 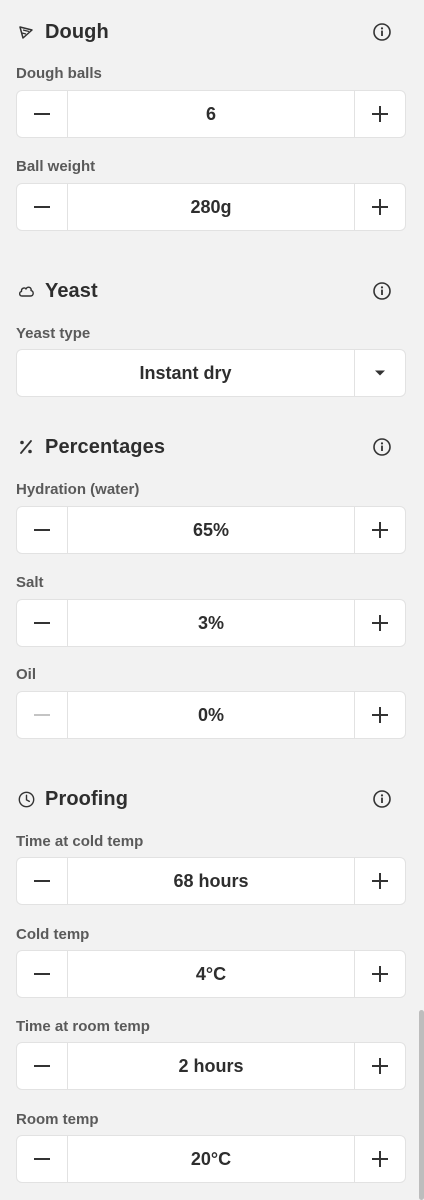 I want to click on hydration-stepper: 65%, so click(x=211, y=530).